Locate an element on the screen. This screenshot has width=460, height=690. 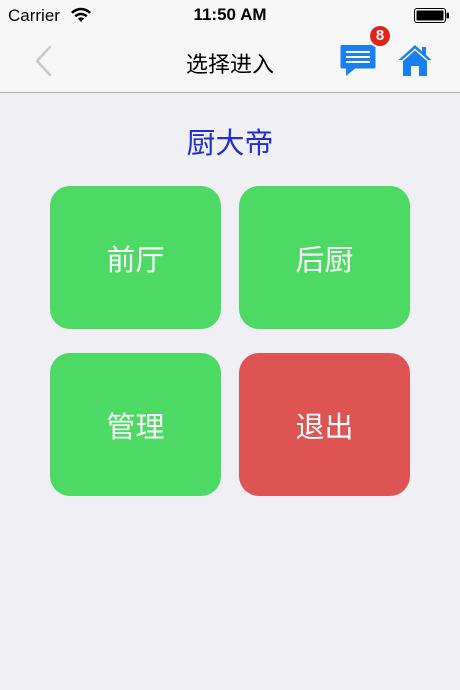
navigation-bar: 选择进入 8 is located at coordinates (230, 58).